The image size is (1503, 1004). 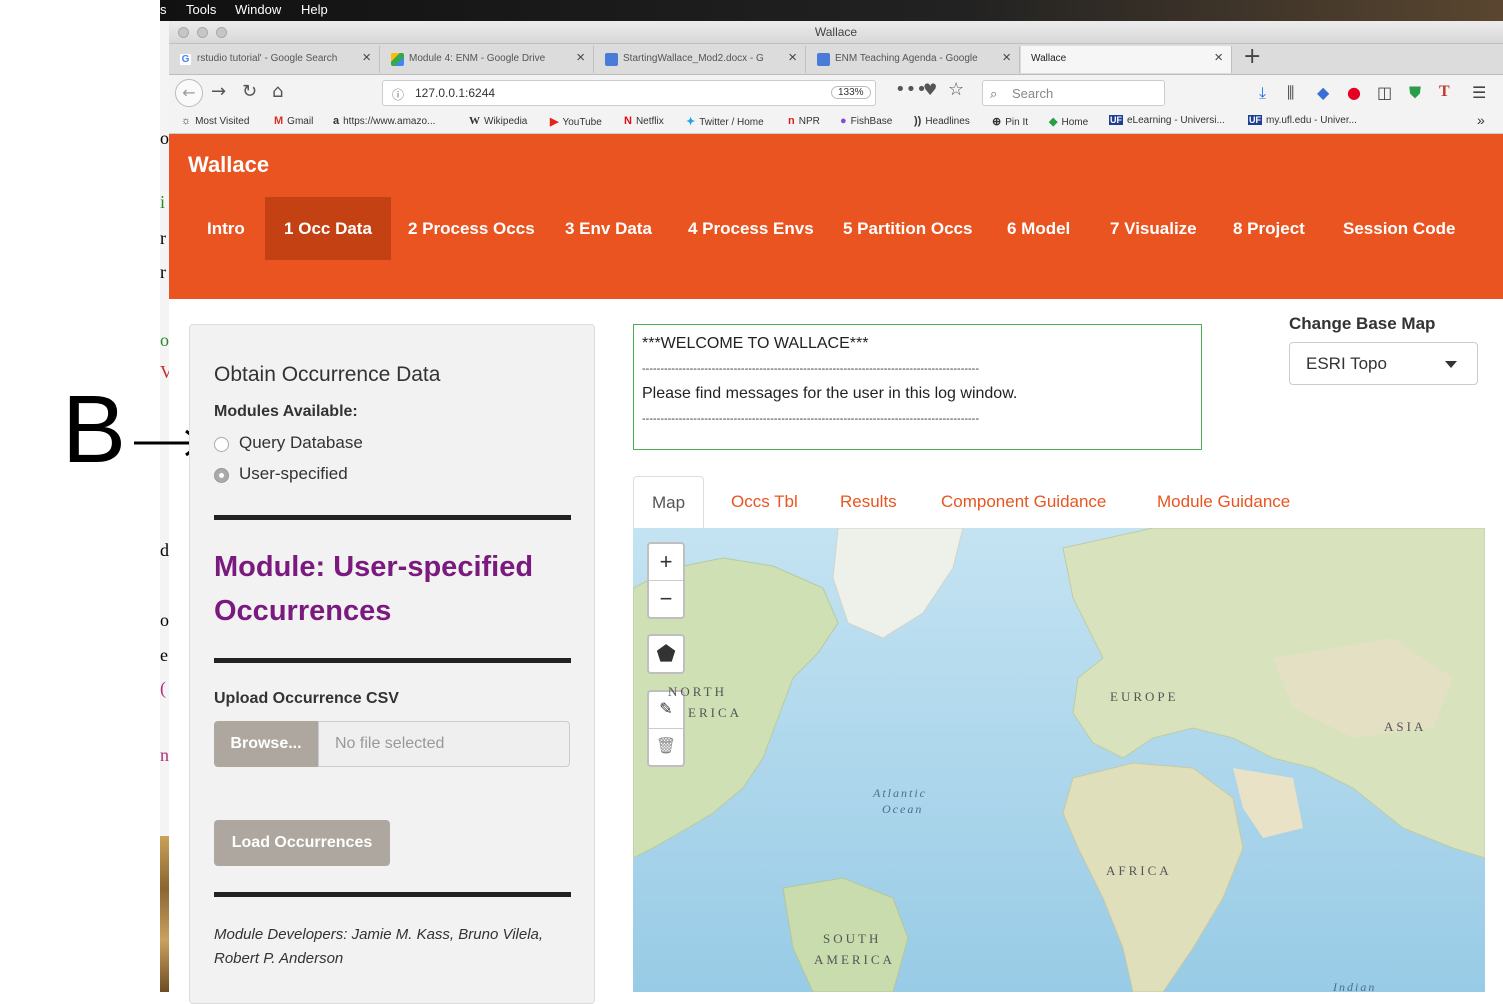 I want to click on browser-tab: G rstudio tutorial' - Google Search ×, so click(x=274, y=59).